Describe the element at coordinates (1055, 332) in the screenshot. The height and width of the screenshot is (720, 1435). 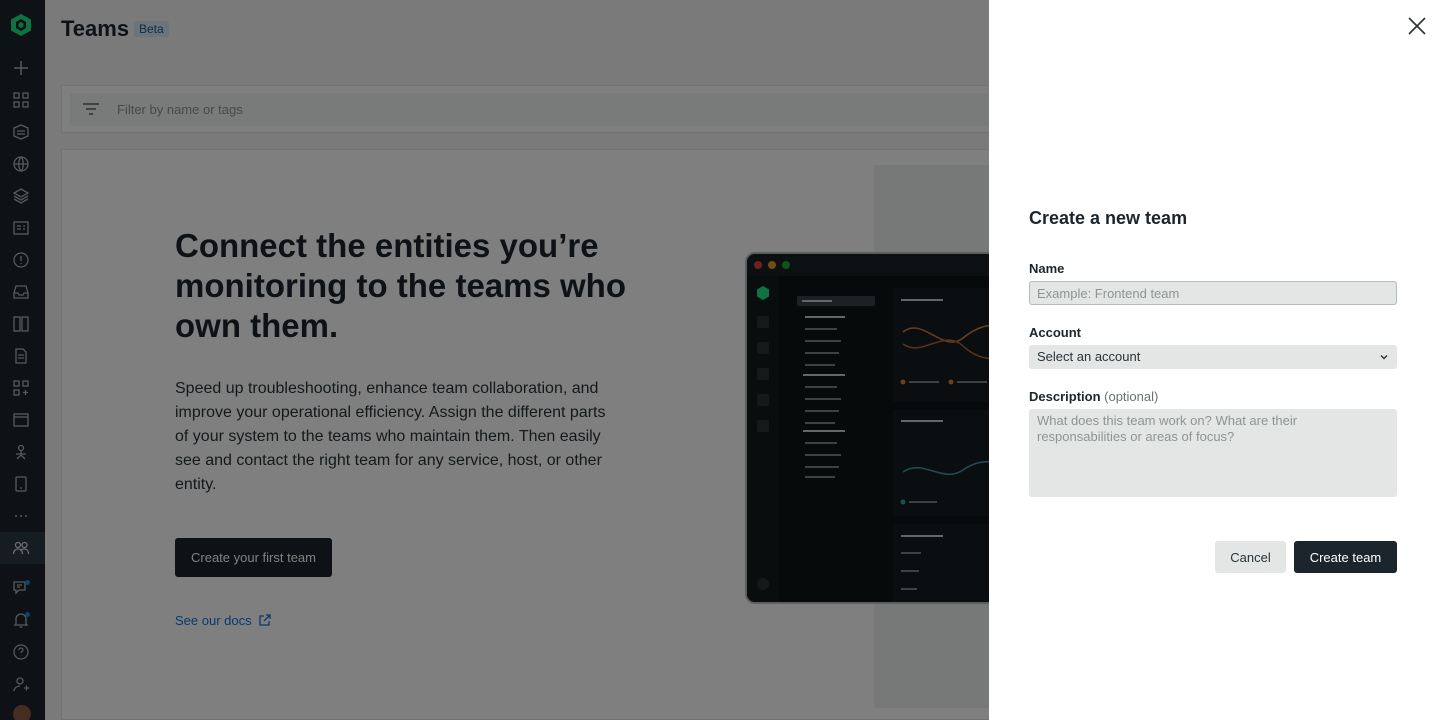
I see `account-label: Account` at that location.